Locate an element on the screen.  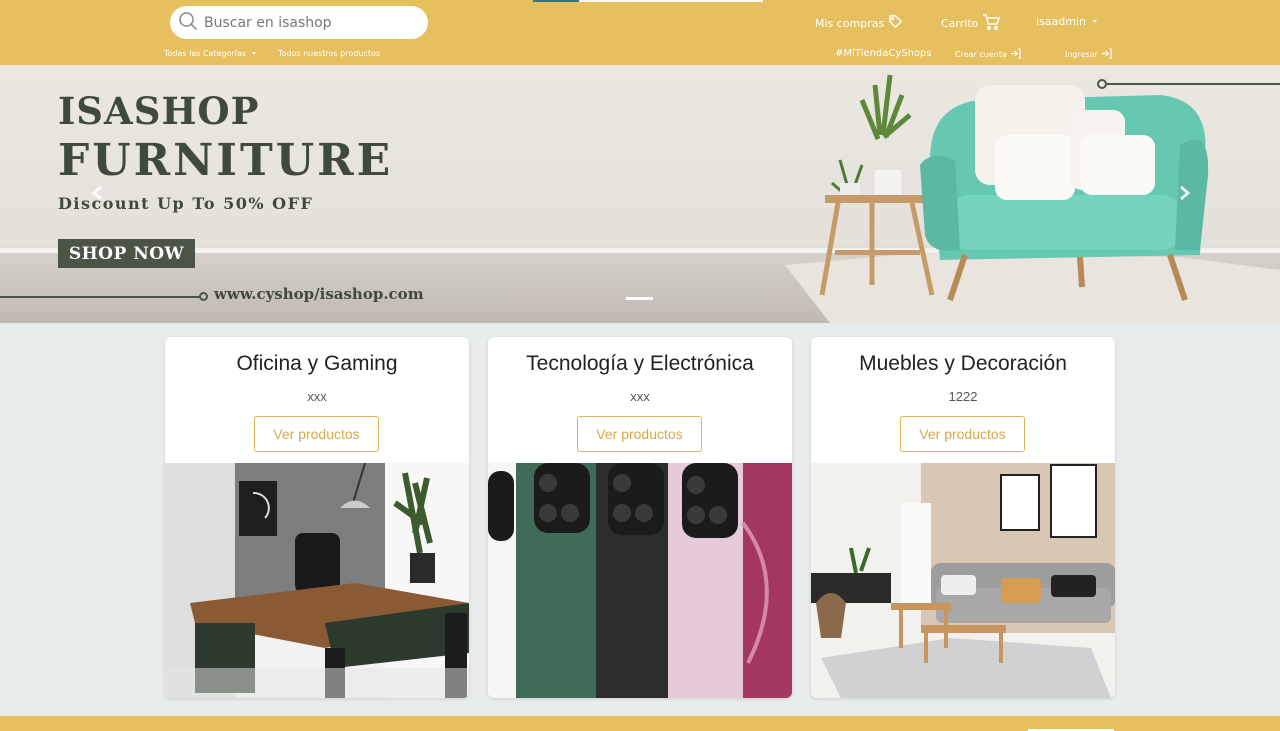
phones-image is located at coordinates (640, 580).